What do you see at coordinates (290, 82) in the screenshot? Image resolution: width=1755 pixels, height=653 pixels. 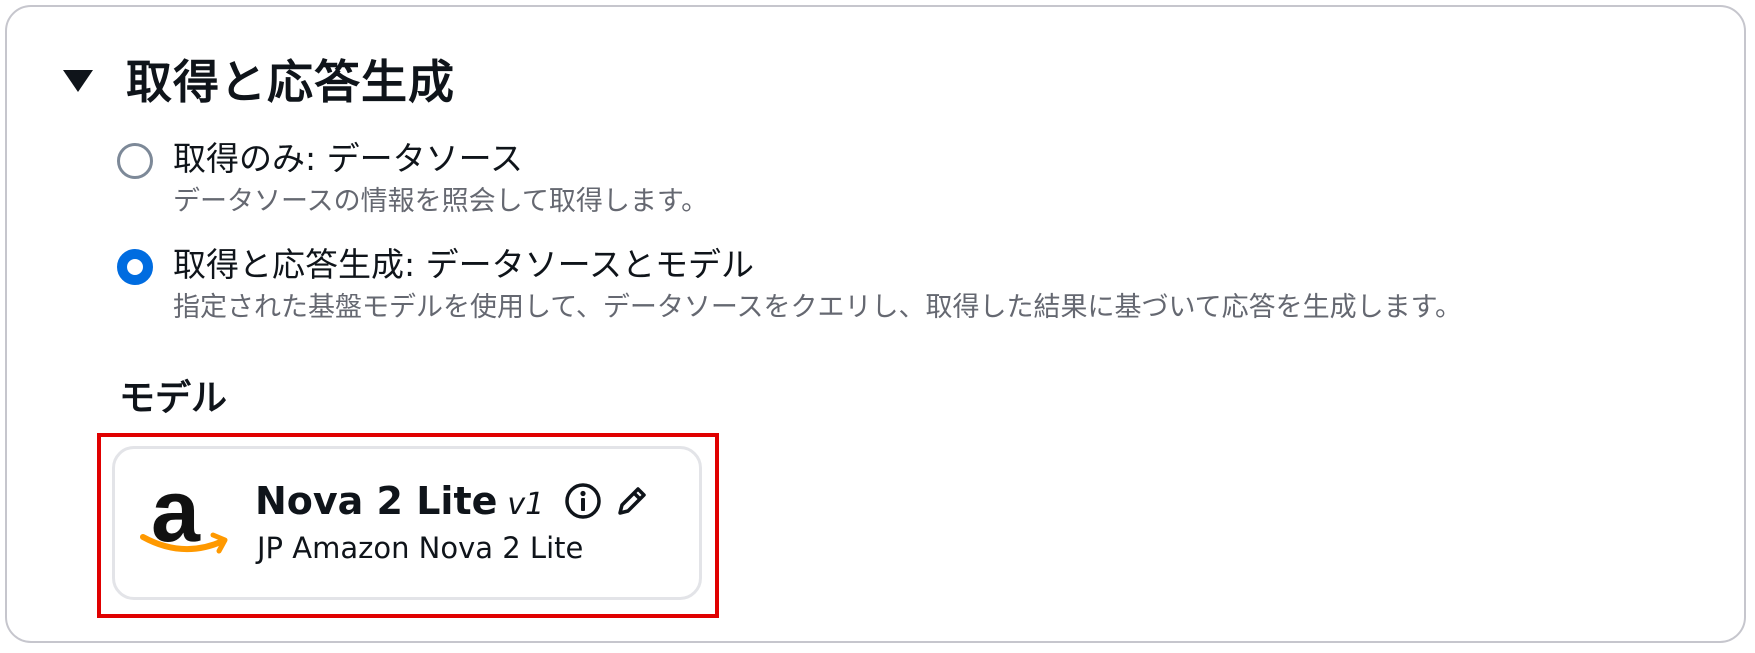 I see `section-title: 取得と応答生成` at bounding box center [290, 82].